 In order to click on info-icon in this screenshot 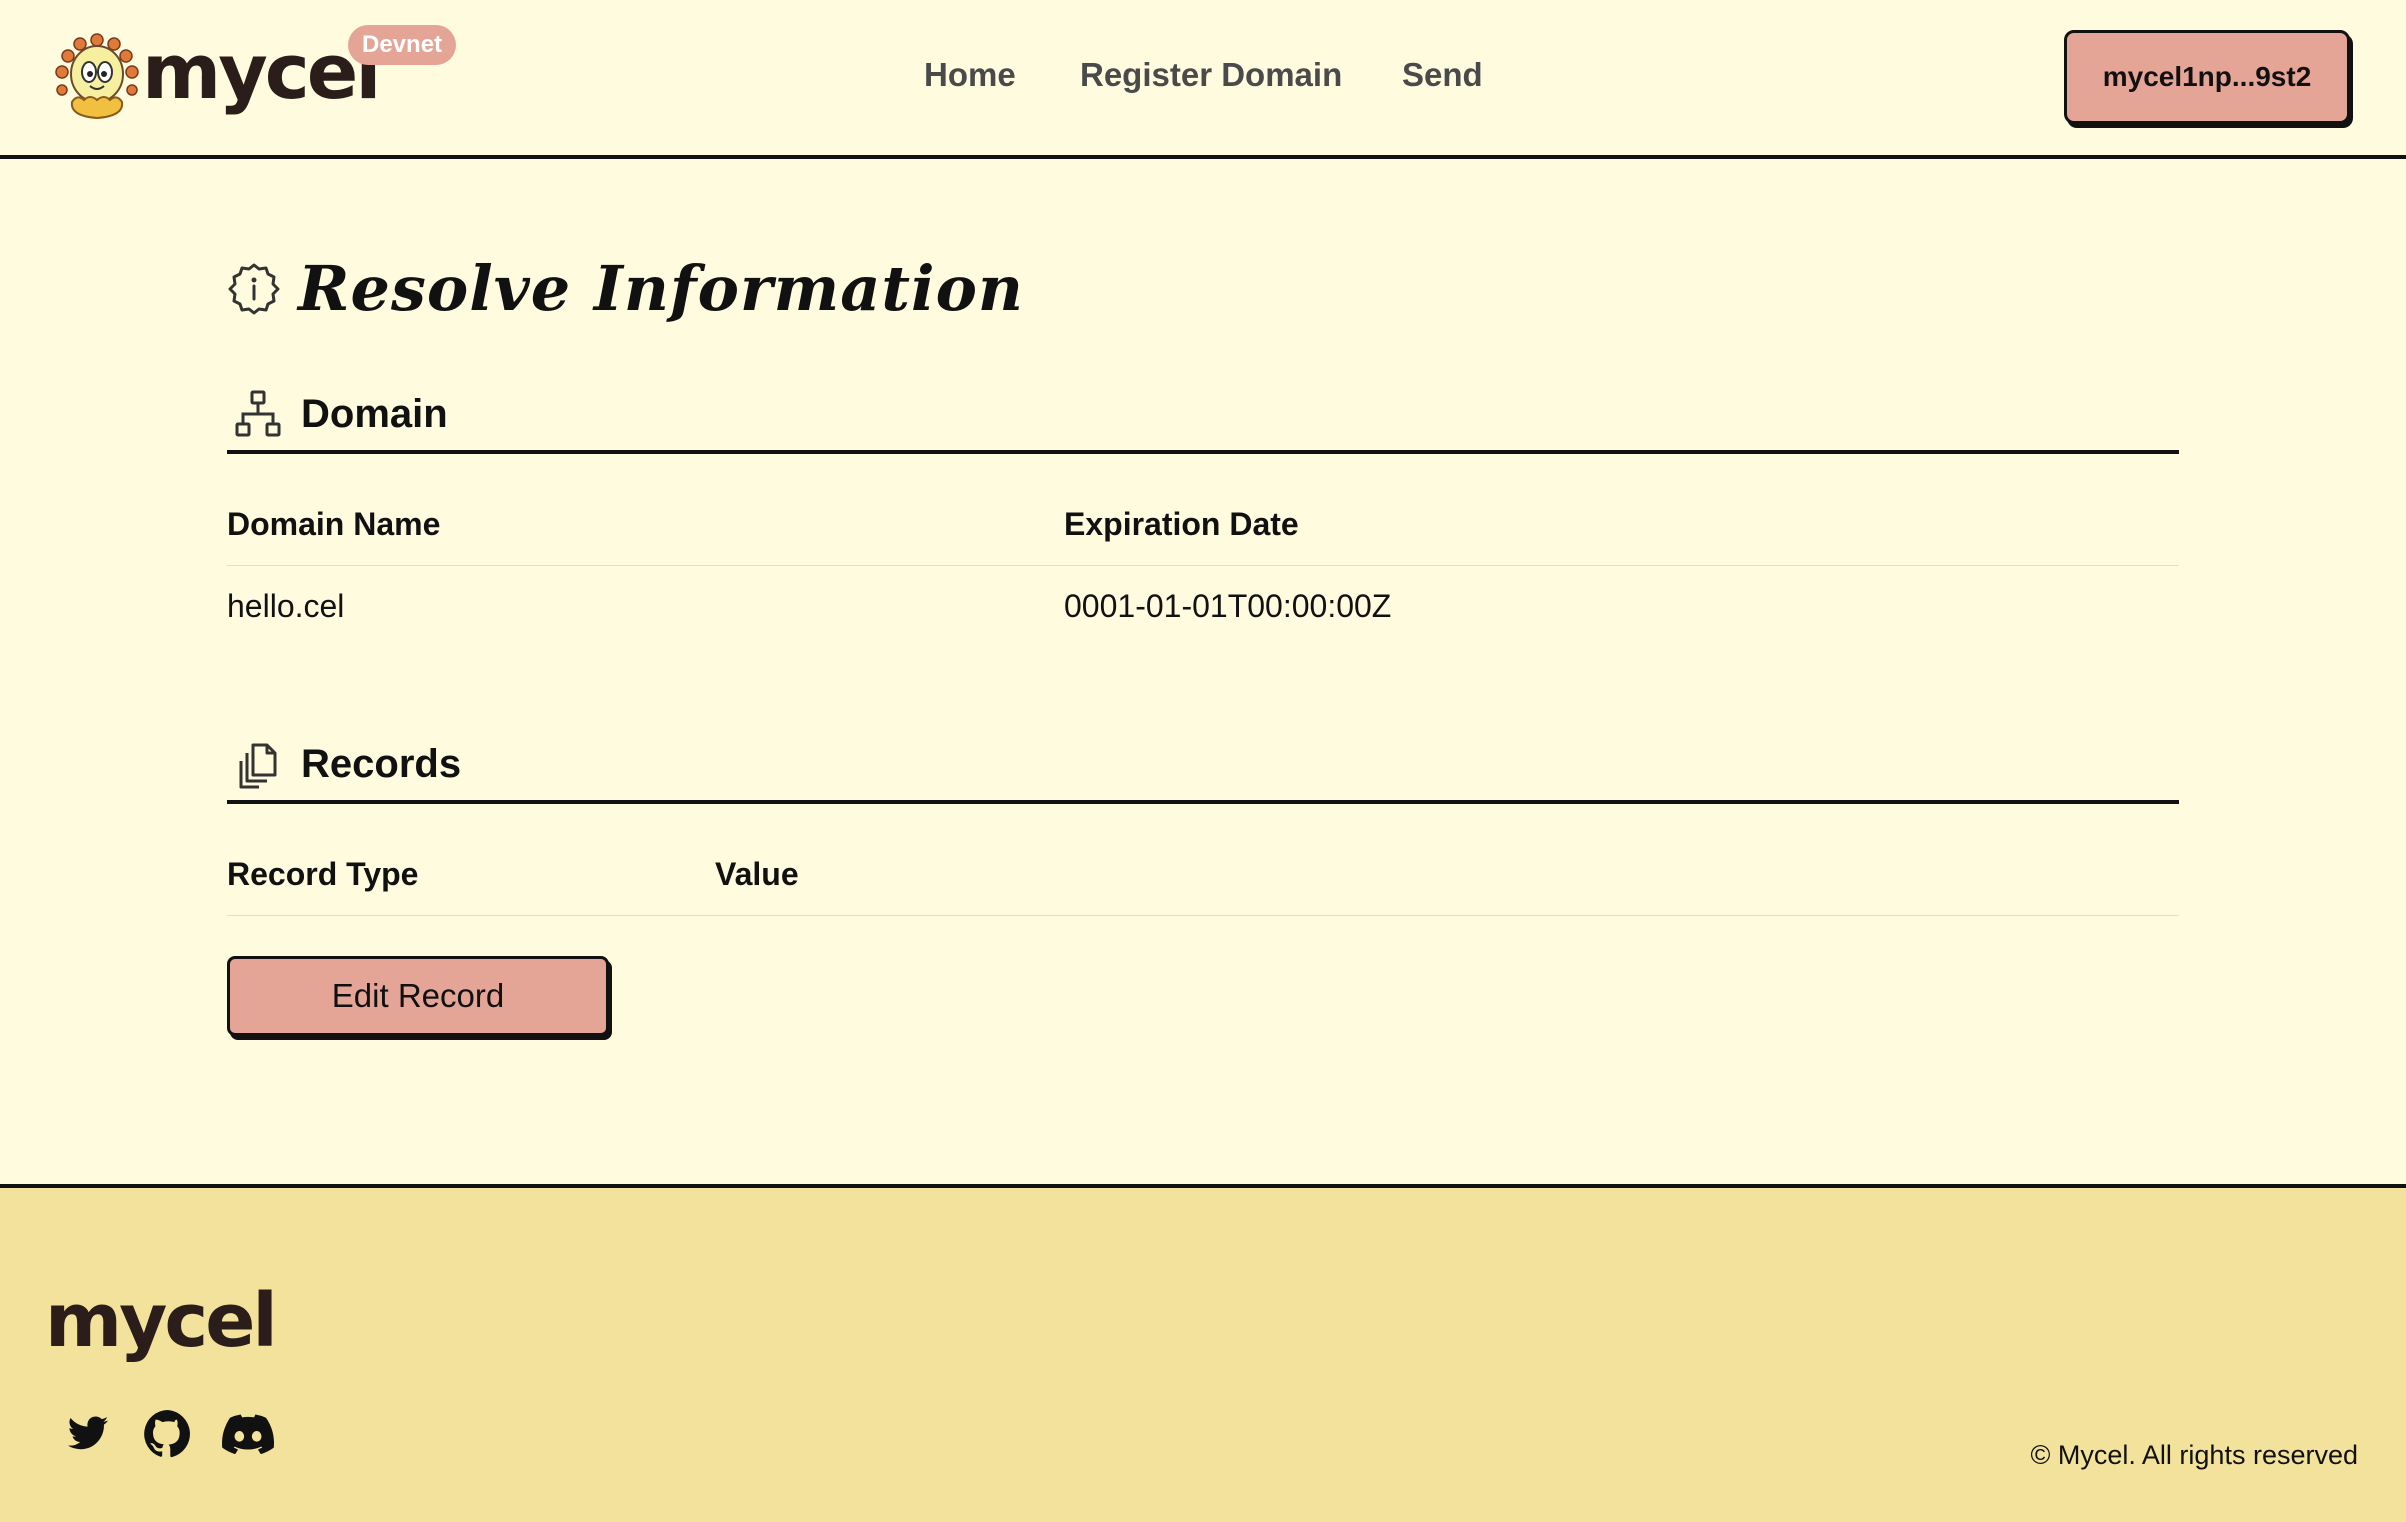, I will do `click(254, 288)`.